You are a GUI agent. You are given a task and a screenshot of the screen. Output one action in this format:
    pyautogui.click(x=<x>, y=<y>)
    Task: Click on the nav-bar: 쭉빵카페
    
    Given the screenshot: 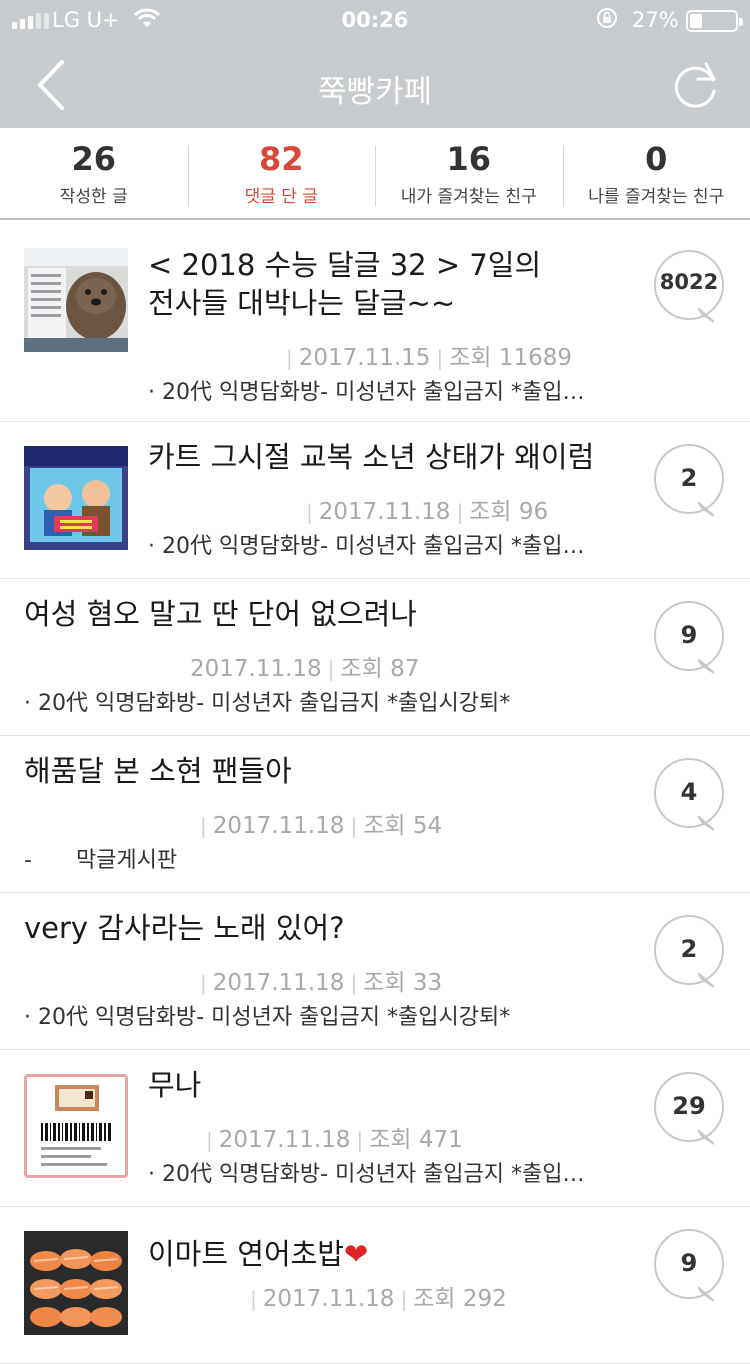 What is the action you would take?
    pyautogui.click(x=375, y=84)
    